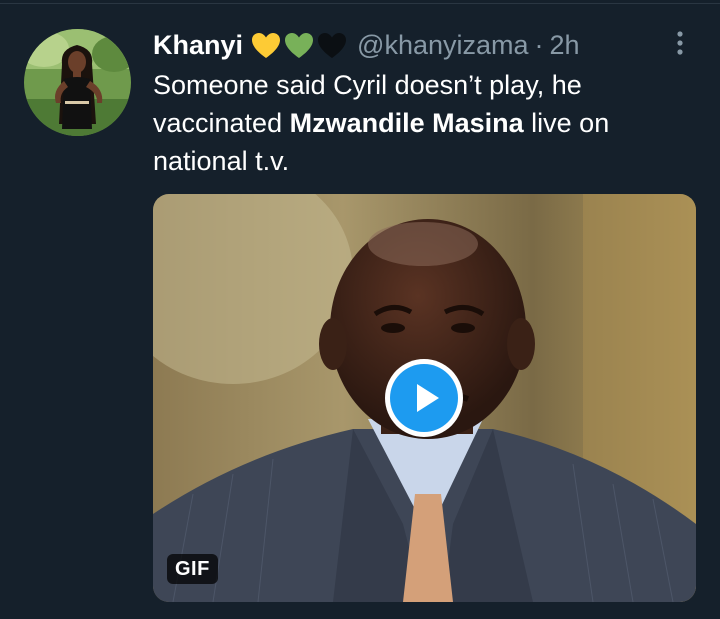  What do you see at coordinates (428, 398) in the screenshot?
I see `play-icon` at bounding box center [428, 398].